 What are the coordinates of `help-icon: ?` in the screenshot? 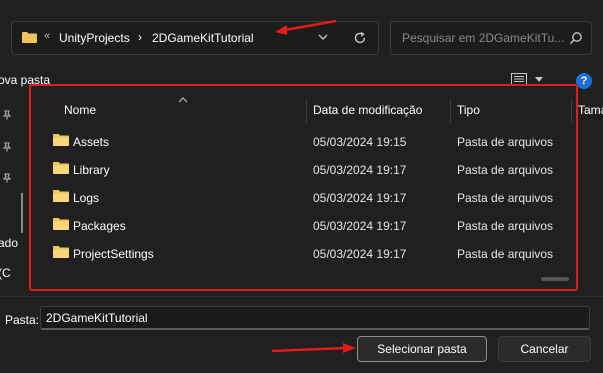 It's located at (584, 81).